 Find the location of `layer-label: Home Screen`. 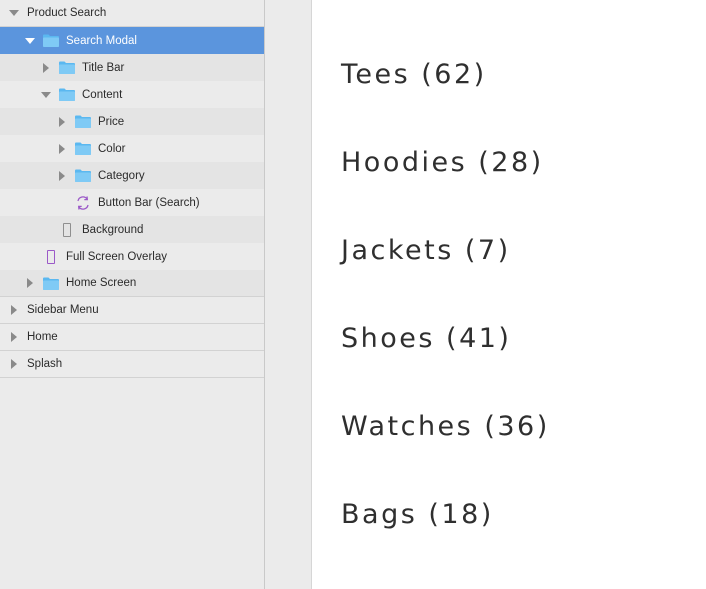

layer-label: Home Screen is located at coordinates (101, 283).